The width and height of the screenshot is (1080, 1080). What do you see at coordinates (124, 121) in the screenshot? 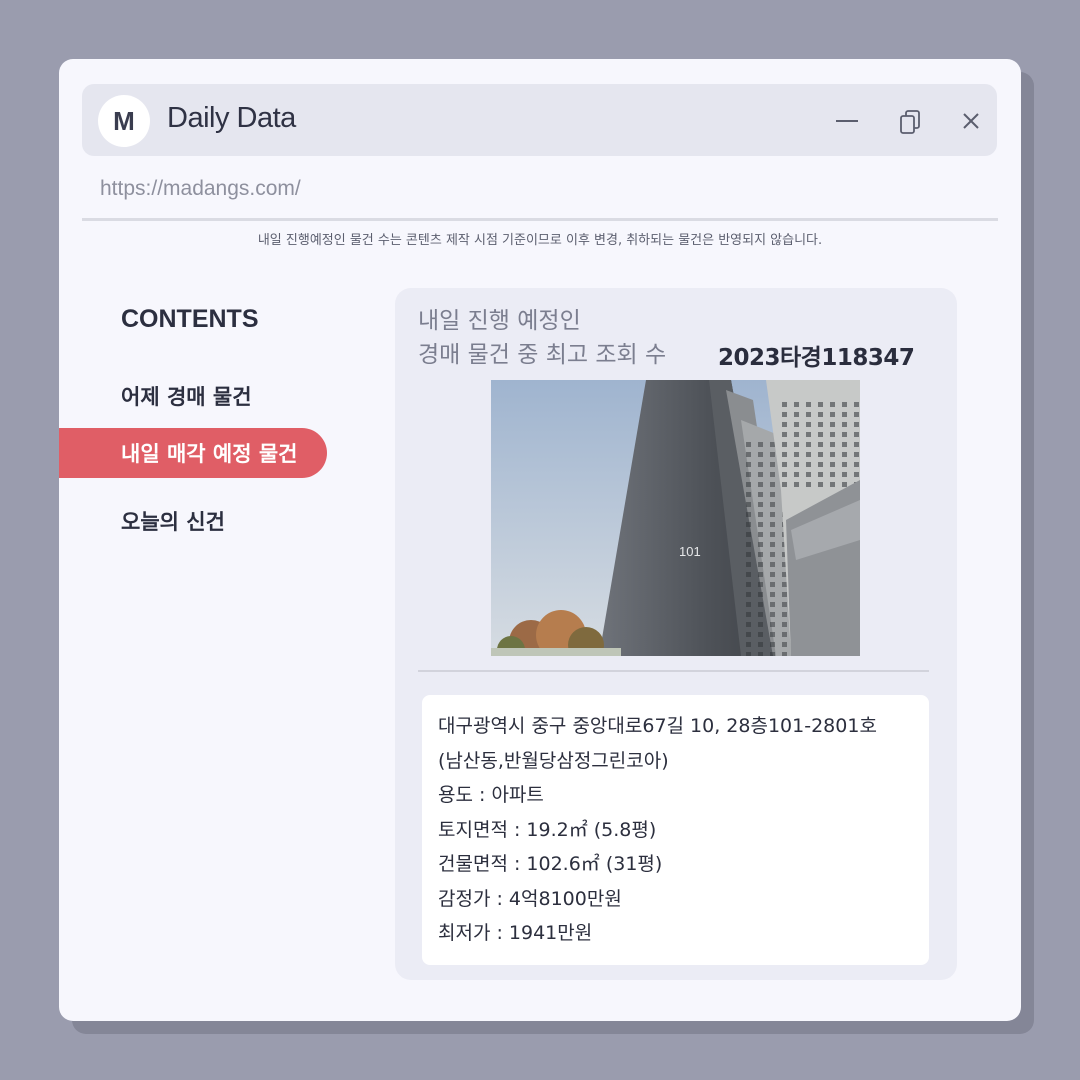
I see `app-logo: M` at bounding box center [124, 121].